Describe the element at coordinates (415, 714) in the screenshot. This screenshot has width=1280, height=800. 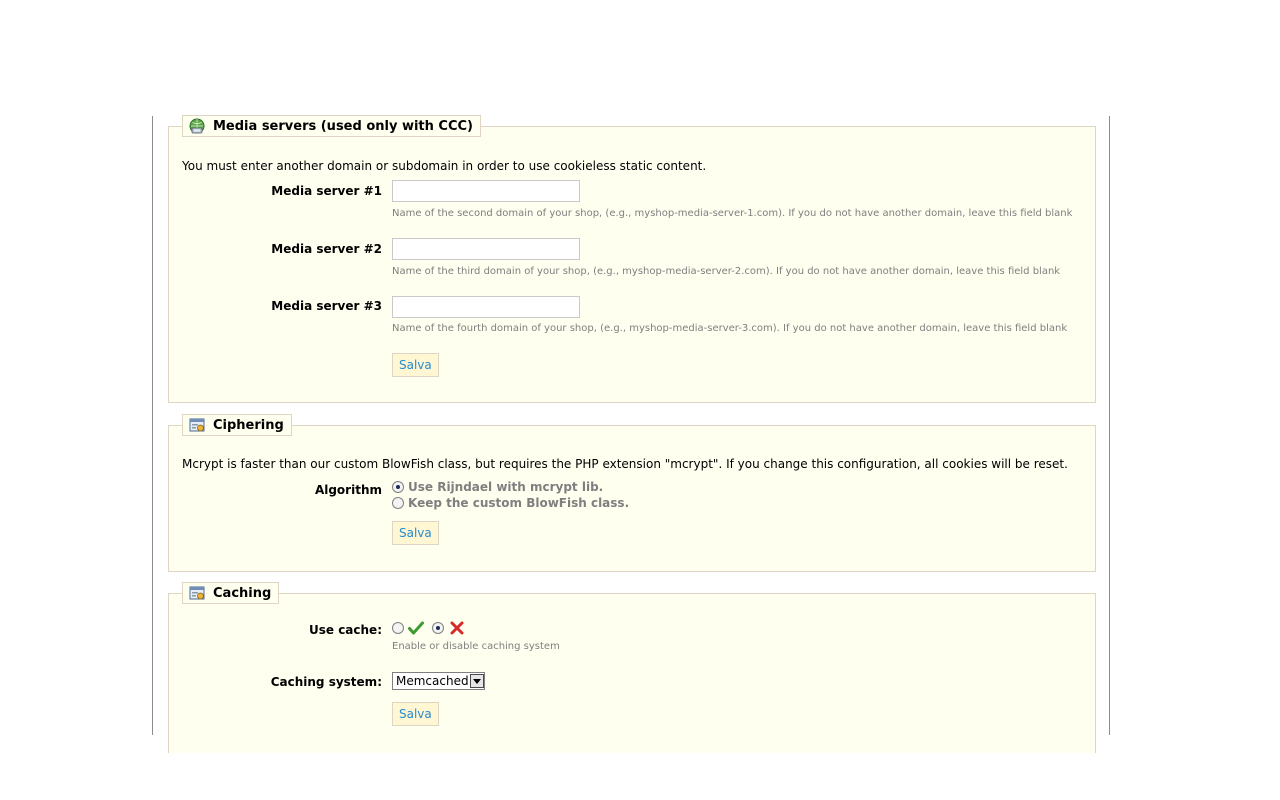
I see `caching-save-button: Salva` at that location.